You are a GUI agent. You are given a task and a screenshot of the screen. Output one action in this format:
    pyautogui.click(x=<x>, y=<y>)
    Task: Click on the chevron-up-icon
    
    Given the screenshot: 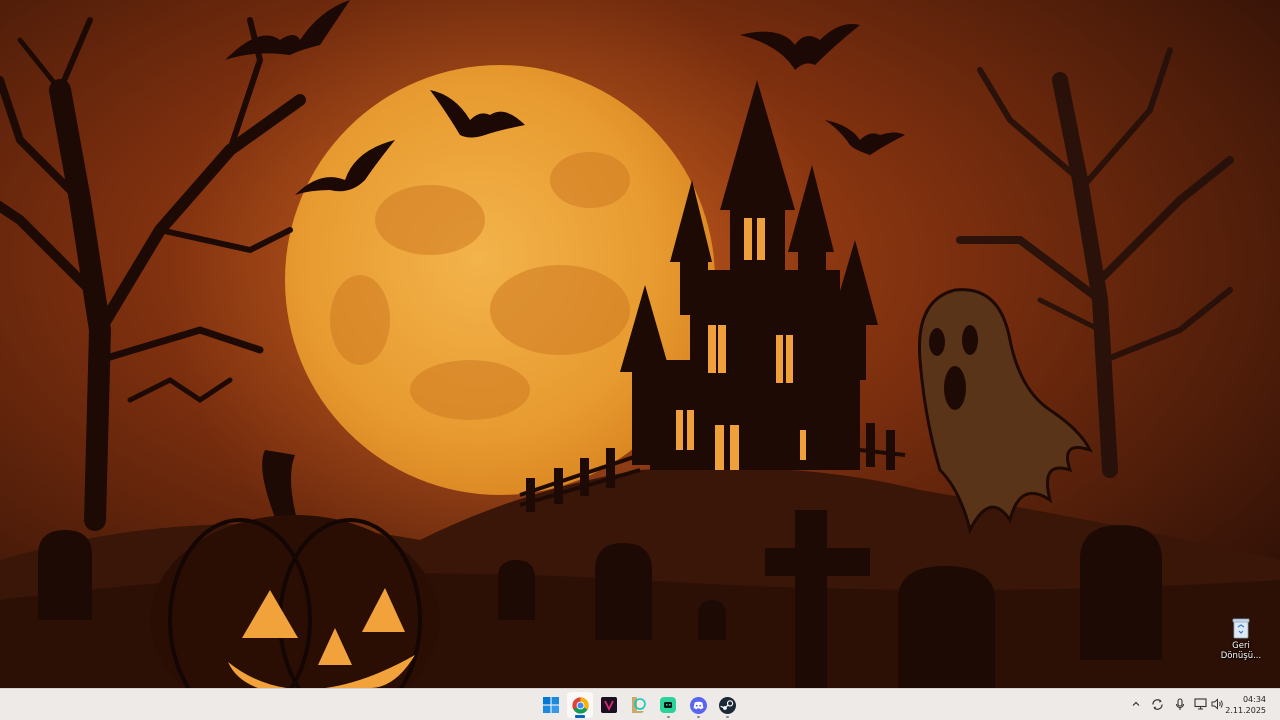 What is the action you would take?
    pyautogui.click(x=1136, y=703)
    